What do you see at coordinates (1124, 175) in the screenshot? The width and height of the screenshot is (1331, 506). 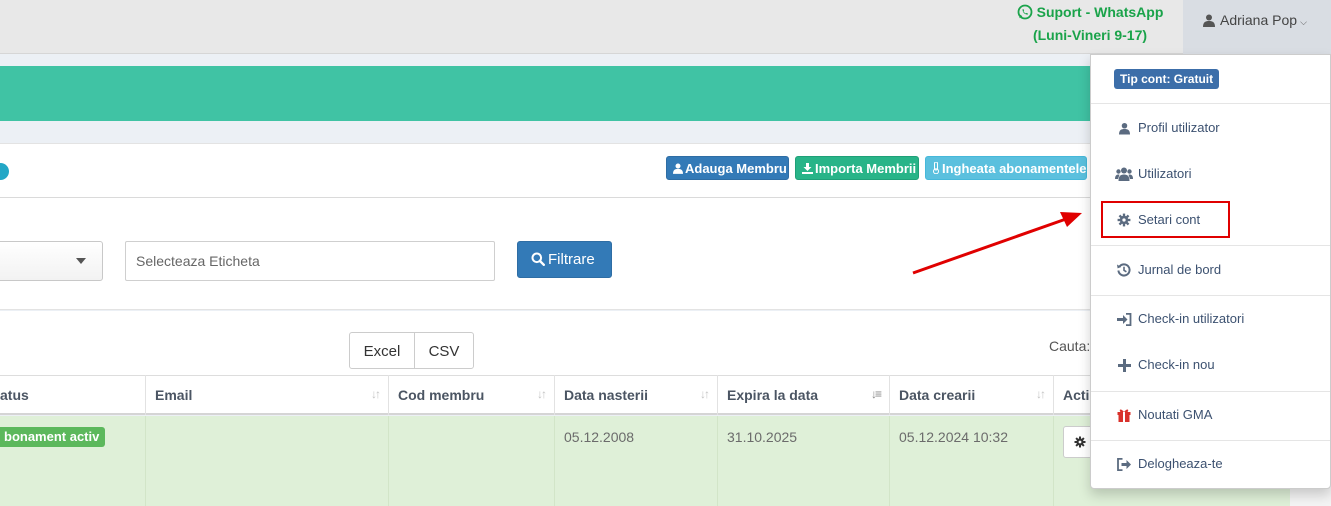 I see `users-icon` at bounding box center [1124, 175].